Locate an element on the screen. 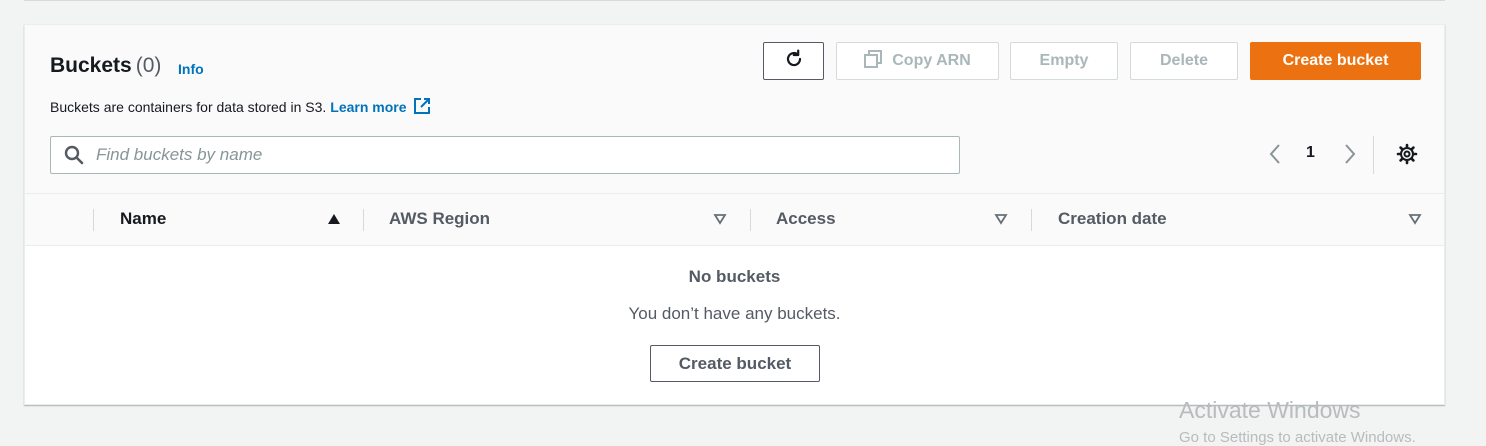 The image size is (1486, 446). info-link: Info is located at coordinates (191, 69).